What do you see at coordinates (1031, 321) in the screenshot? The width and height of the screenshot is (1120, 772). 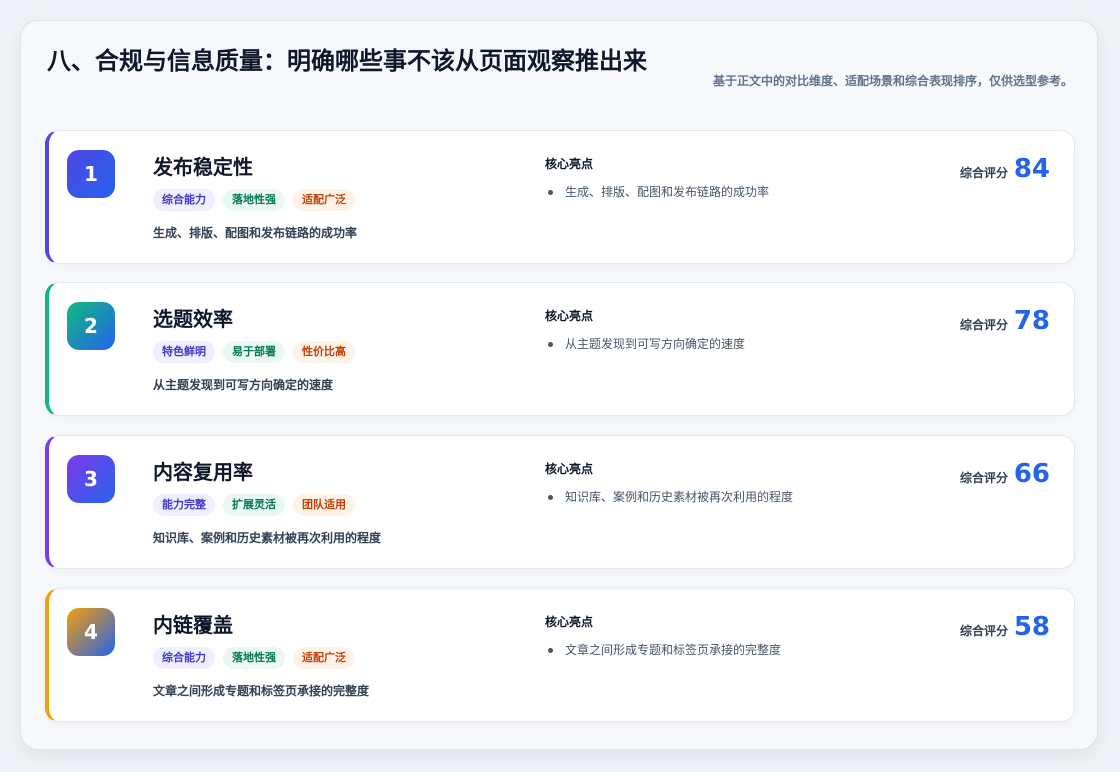 I see `score-value: 78` at bounding box center [1031, 321].